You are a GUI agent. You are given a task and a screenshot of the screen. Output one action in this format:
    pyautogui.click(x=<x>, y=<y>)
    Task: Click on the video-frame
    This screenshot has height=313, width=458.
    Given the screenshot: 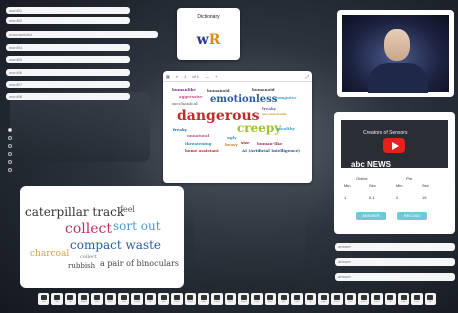 What is the action you would take?
    pyautogui.click(x=395, y=54)
    